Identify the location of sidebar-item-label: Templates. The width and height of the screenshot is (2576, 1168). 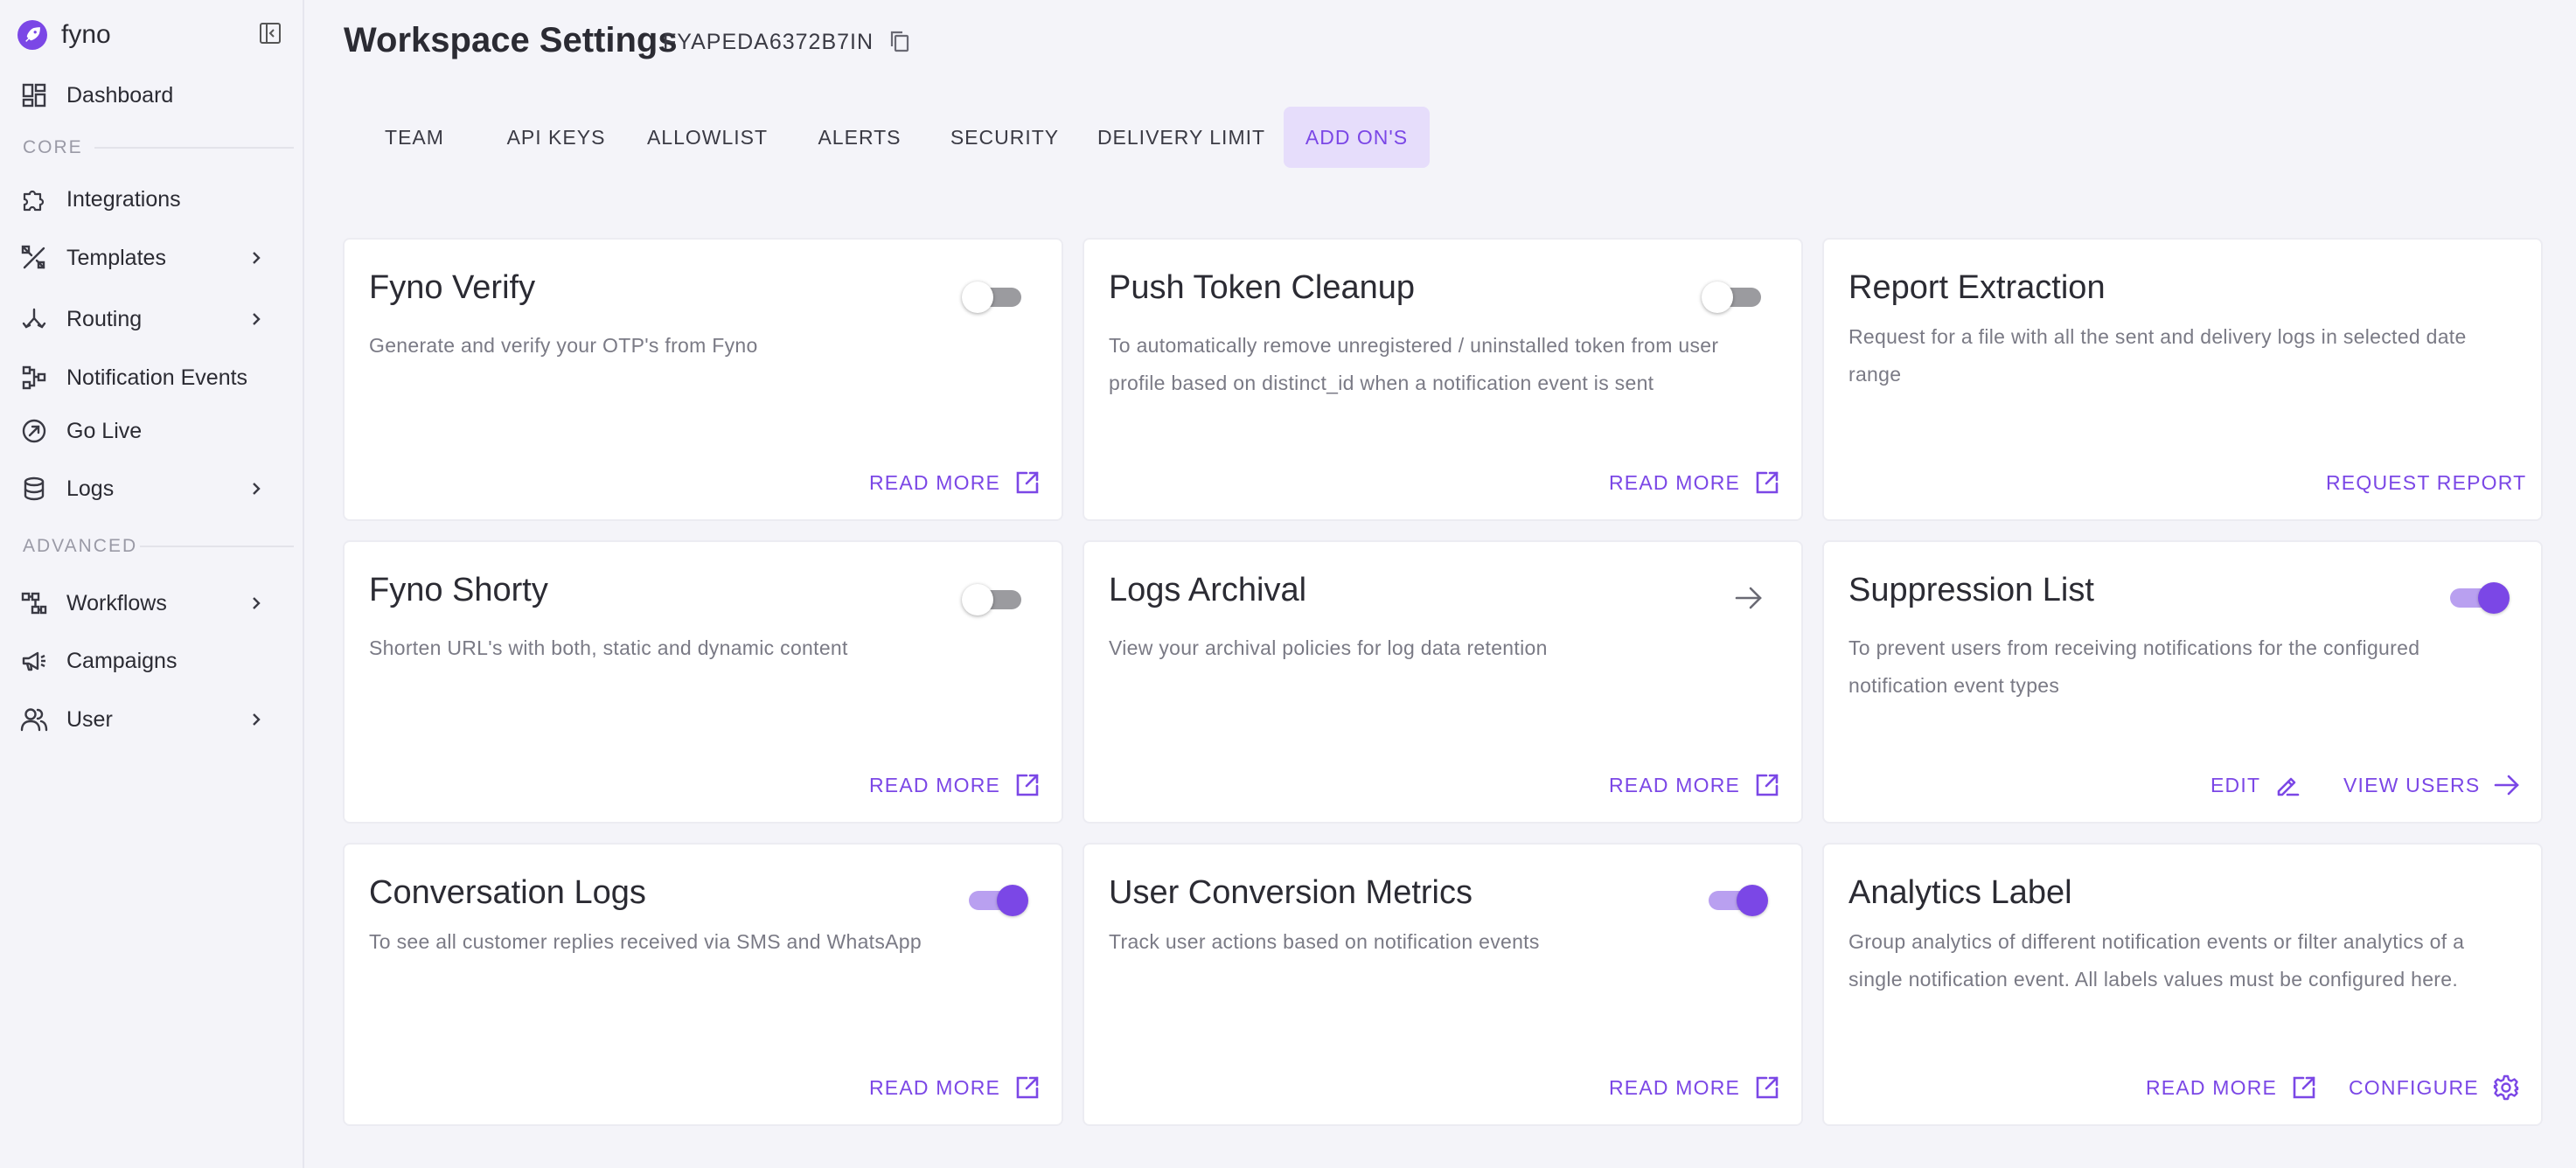
(116, 257).